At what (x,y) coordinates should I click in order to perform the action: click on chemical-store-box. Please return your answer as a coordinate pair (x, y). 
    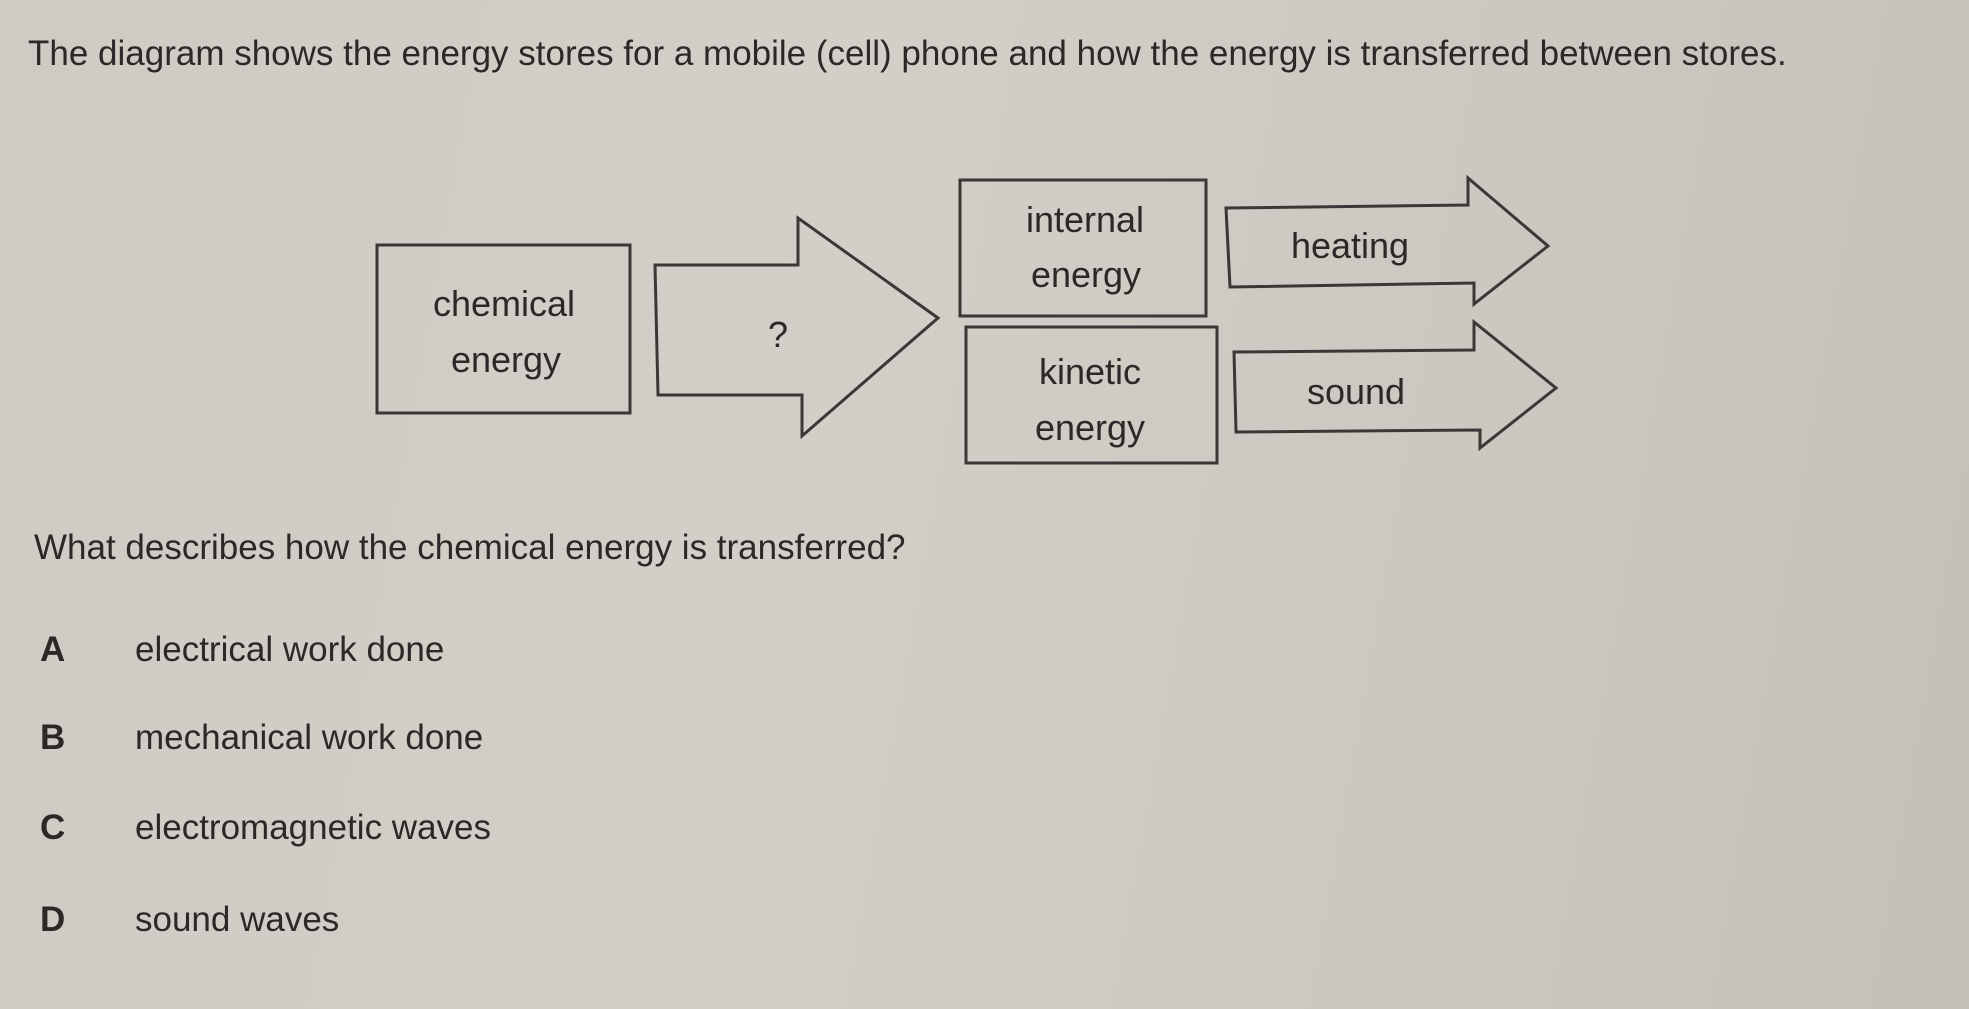
    Looking at the image, I should click on (503, 329).